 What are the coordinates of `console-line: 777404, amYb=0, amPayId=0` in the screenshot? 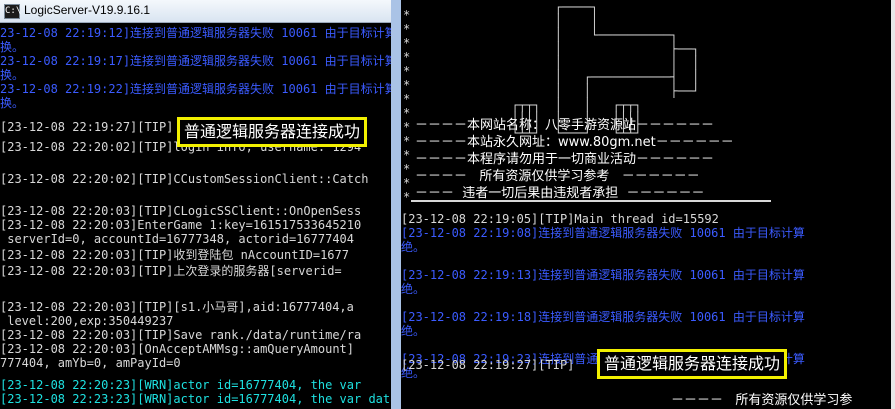 It's located at (90, 363).